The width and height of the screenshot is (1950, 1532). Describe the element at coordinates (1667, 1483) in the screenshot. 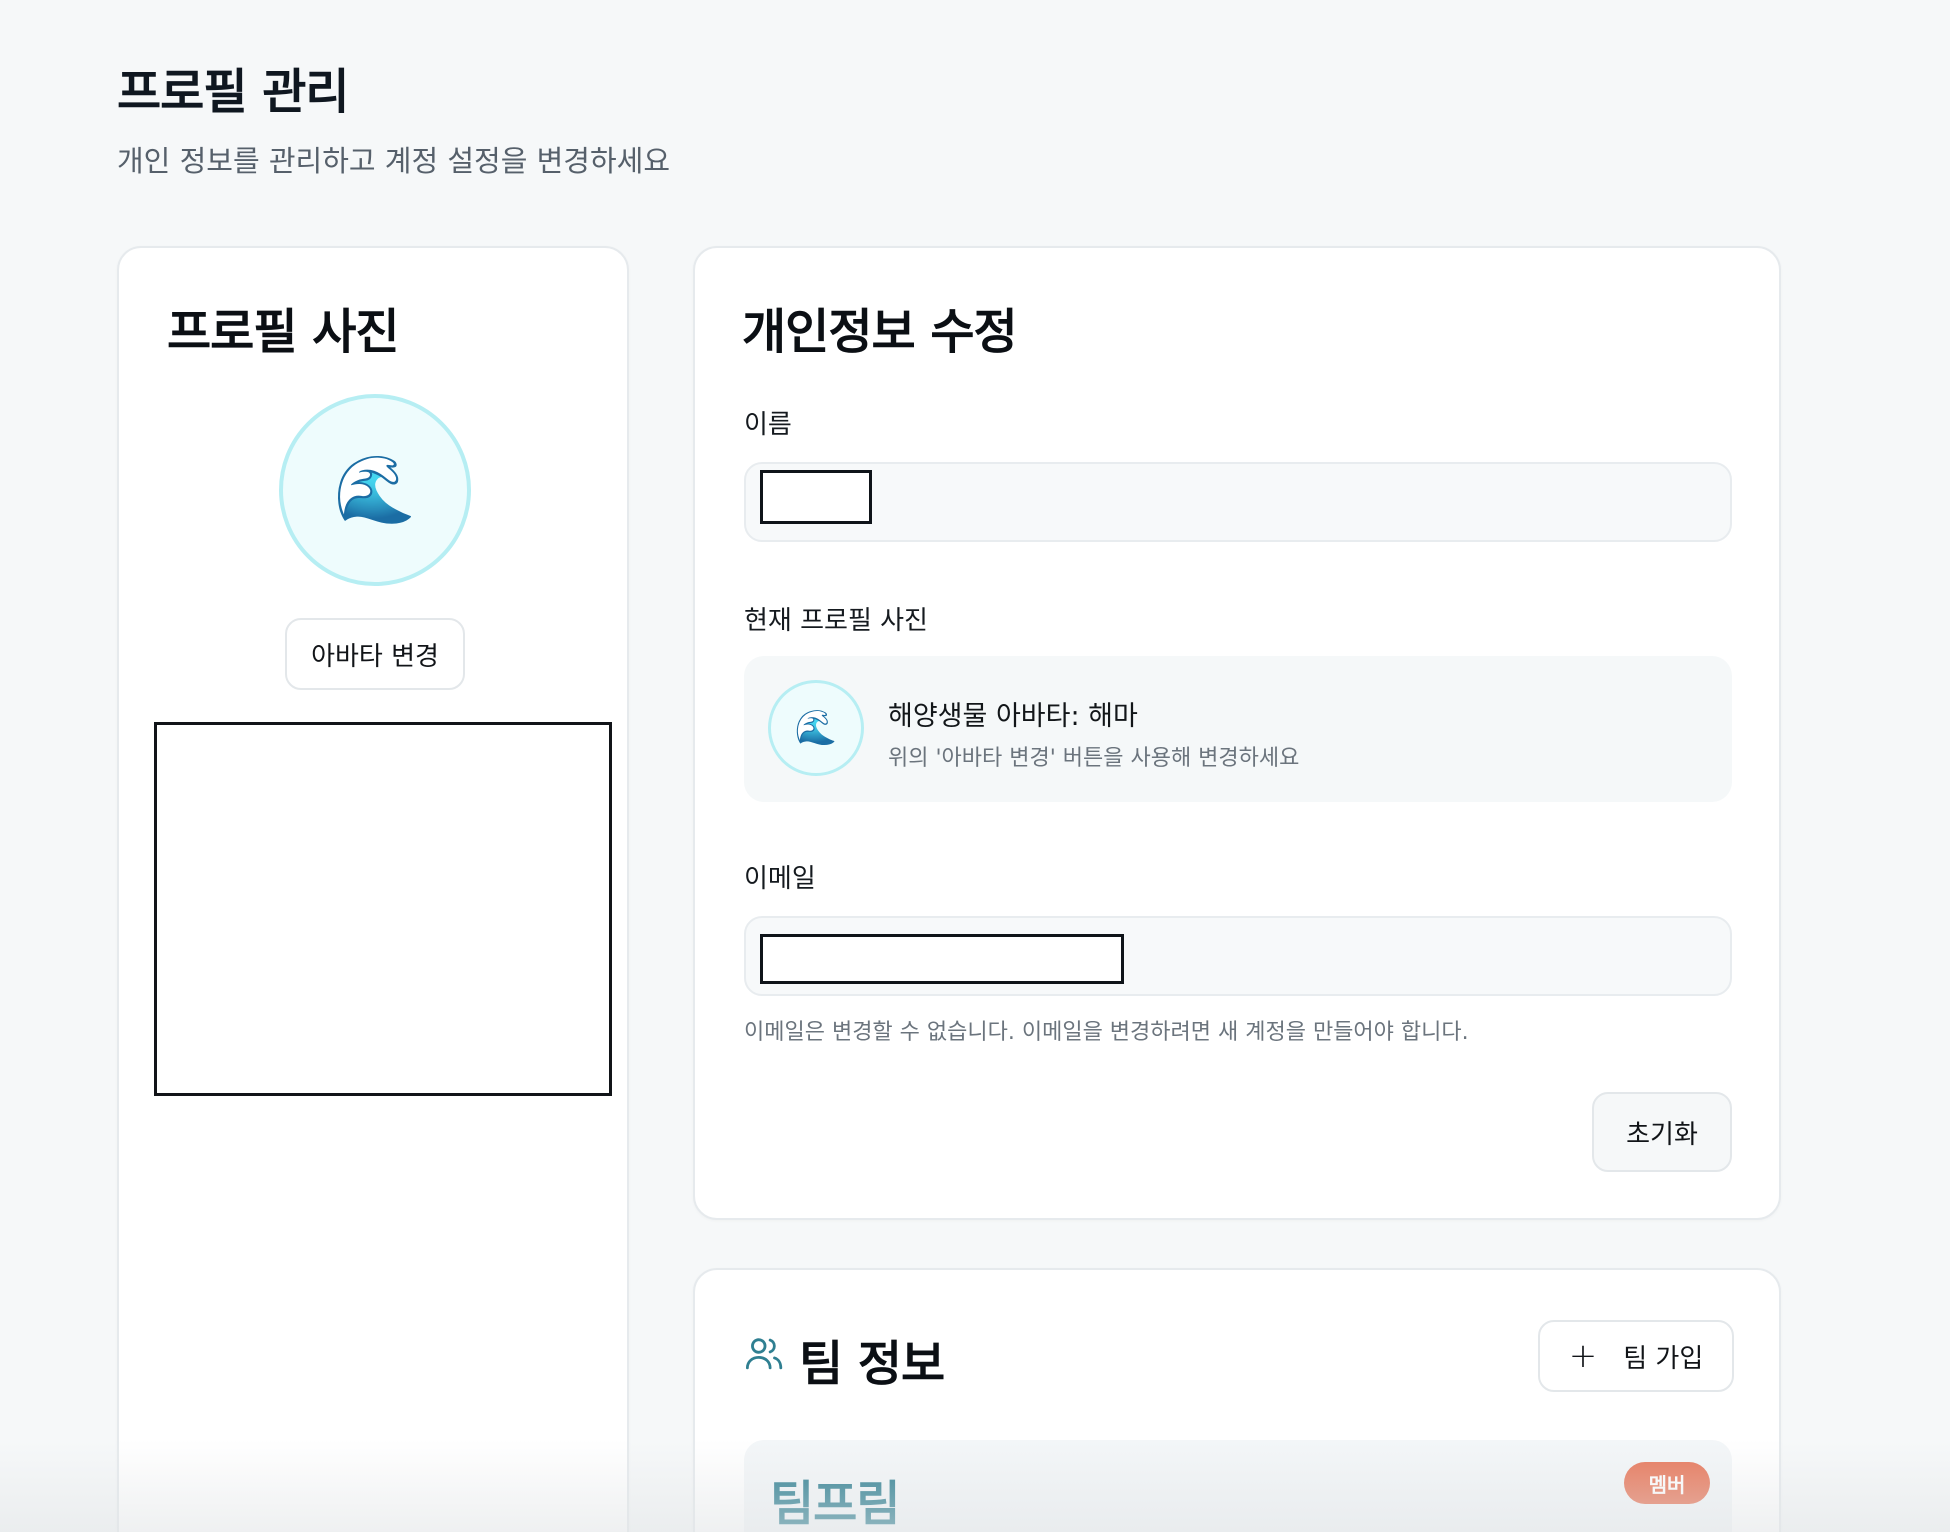

I see `role-badge: 멤버` at that location.